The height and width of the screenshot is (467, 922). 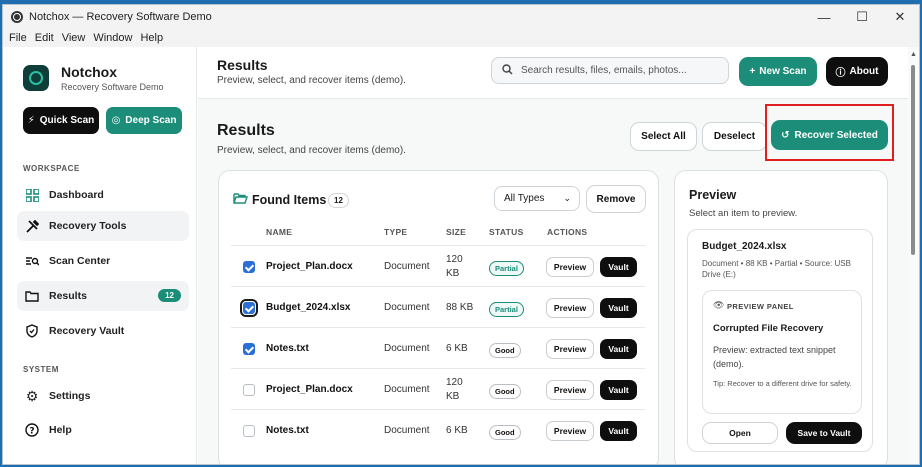 I want to click on new-scan-label: New Scan, so click(x=783, y=71).